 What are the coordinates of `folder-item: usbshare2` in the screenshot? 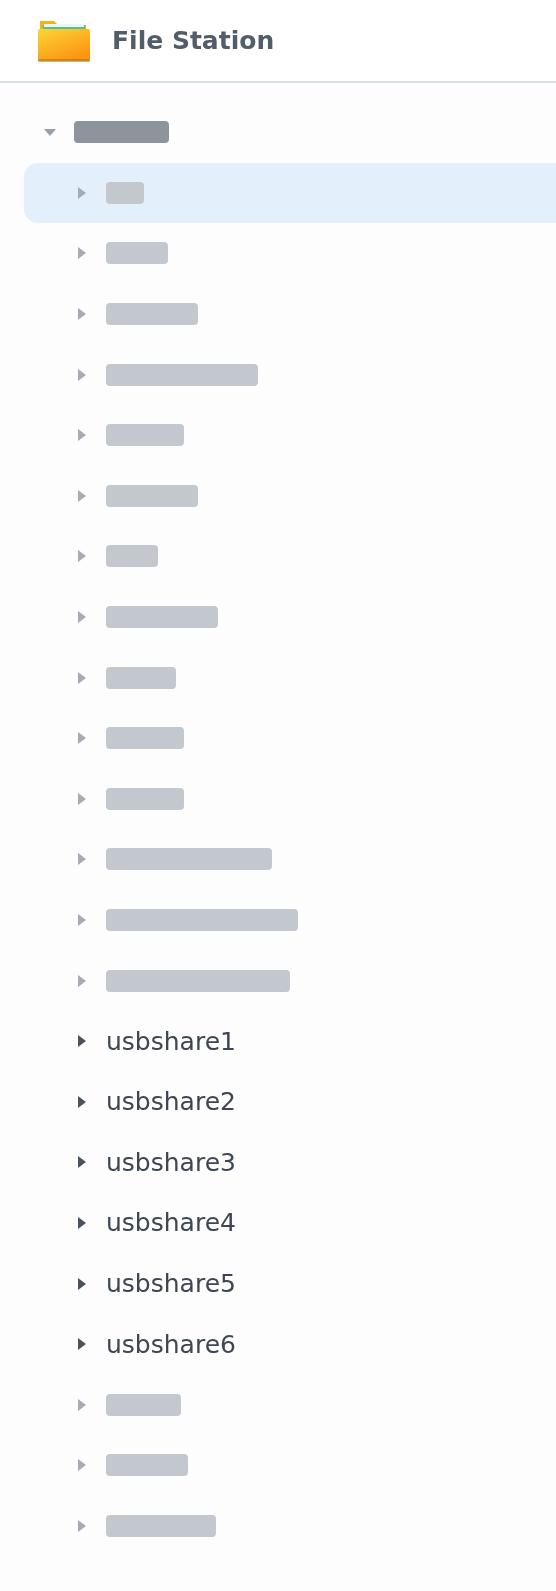 It's located at (290, 1102).